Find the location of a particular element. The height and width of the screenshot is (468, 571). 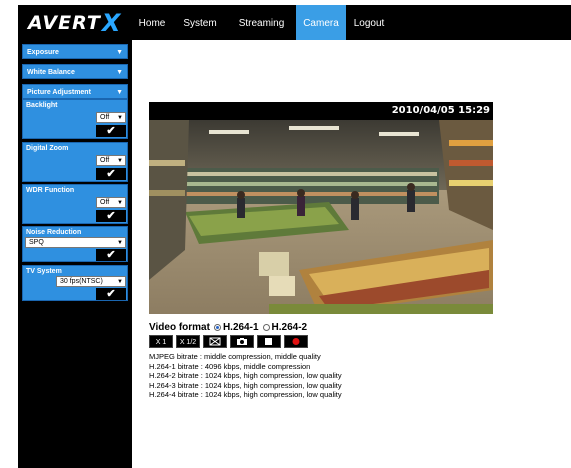

noise-reduction-apply-button: ✔ is located at coordinates (111, 255).